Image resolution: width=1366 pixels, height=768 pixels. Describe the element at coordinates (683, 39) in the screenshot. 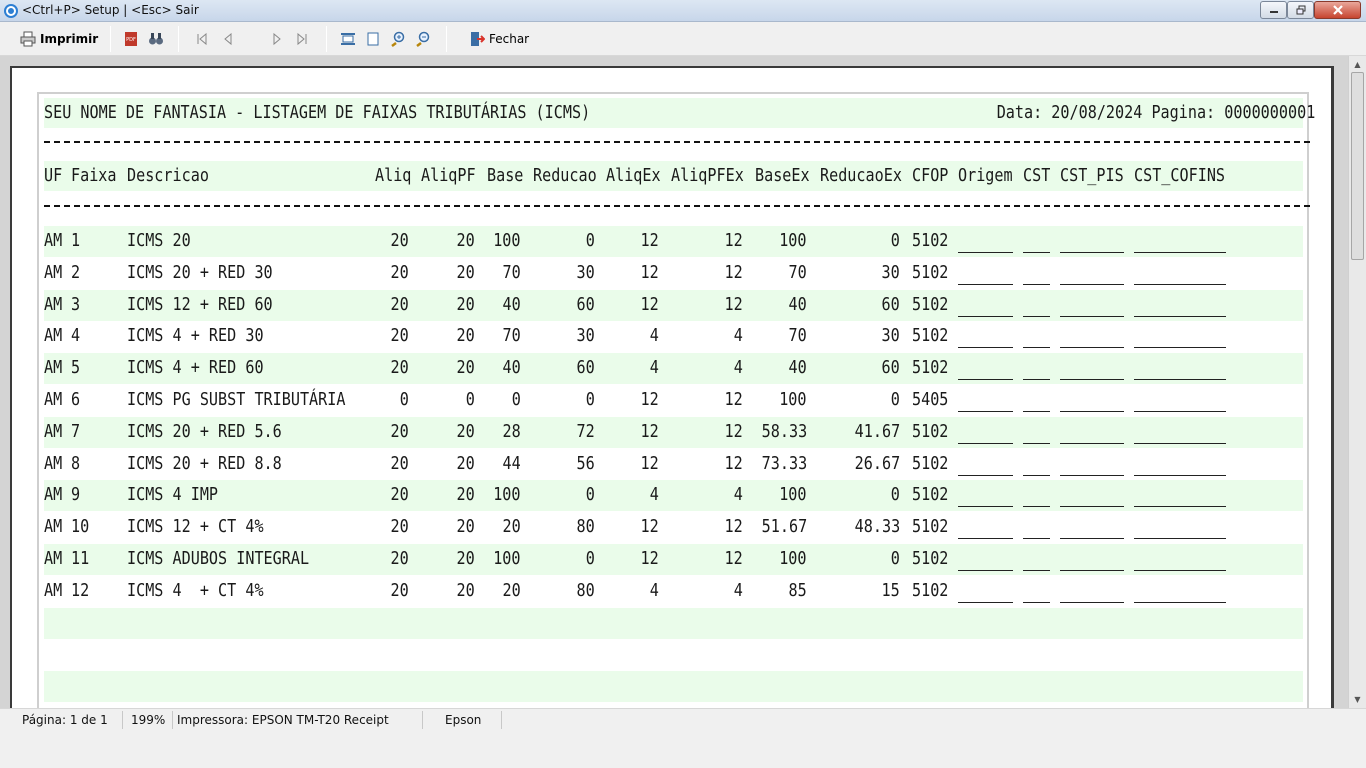

I see `toolbar: Imprimir PDF Fechar` at that location.